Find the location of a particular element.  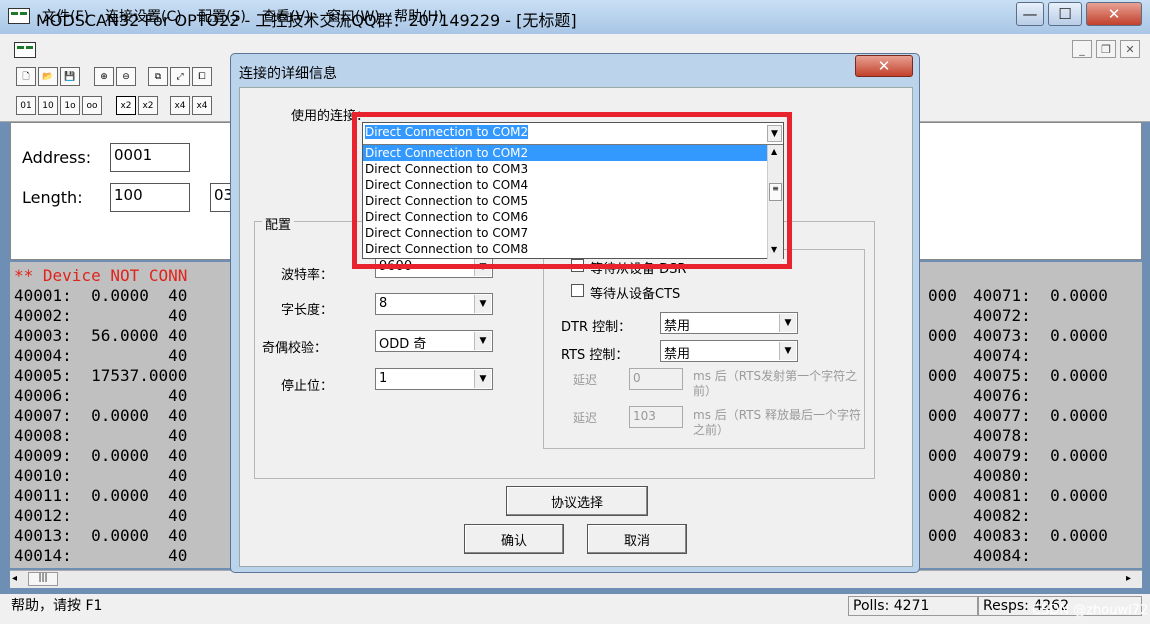

register-row-left: 40011: 0.0000 40 is located at coordinates (101, 495).